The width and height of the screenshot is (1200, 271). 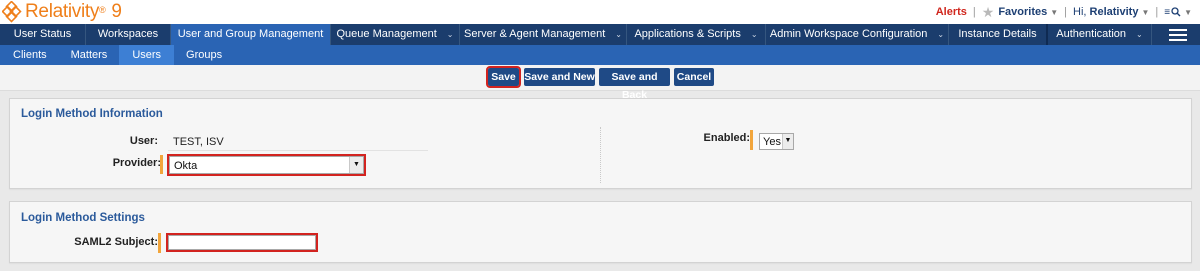 I want to click on save-and-new-button: Save and New, so click(x=559, y=77).